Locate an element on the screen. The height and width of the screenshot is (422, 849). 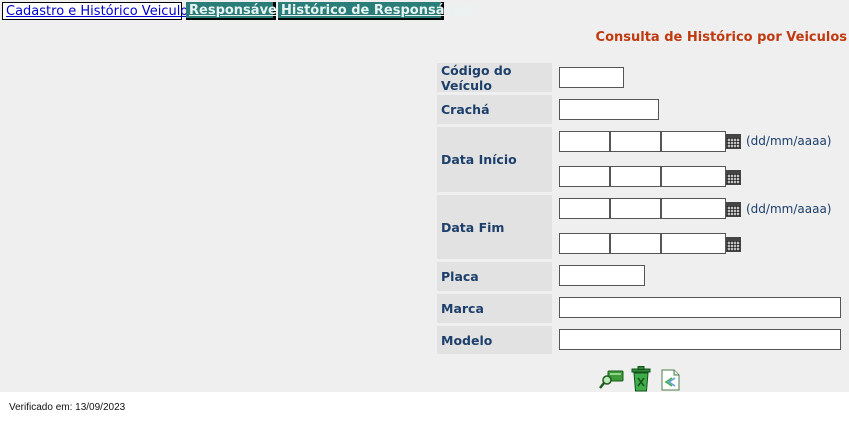
tab-historico-responsaveis: Histórico de Responsáveis is located at coordinates (376, 11).